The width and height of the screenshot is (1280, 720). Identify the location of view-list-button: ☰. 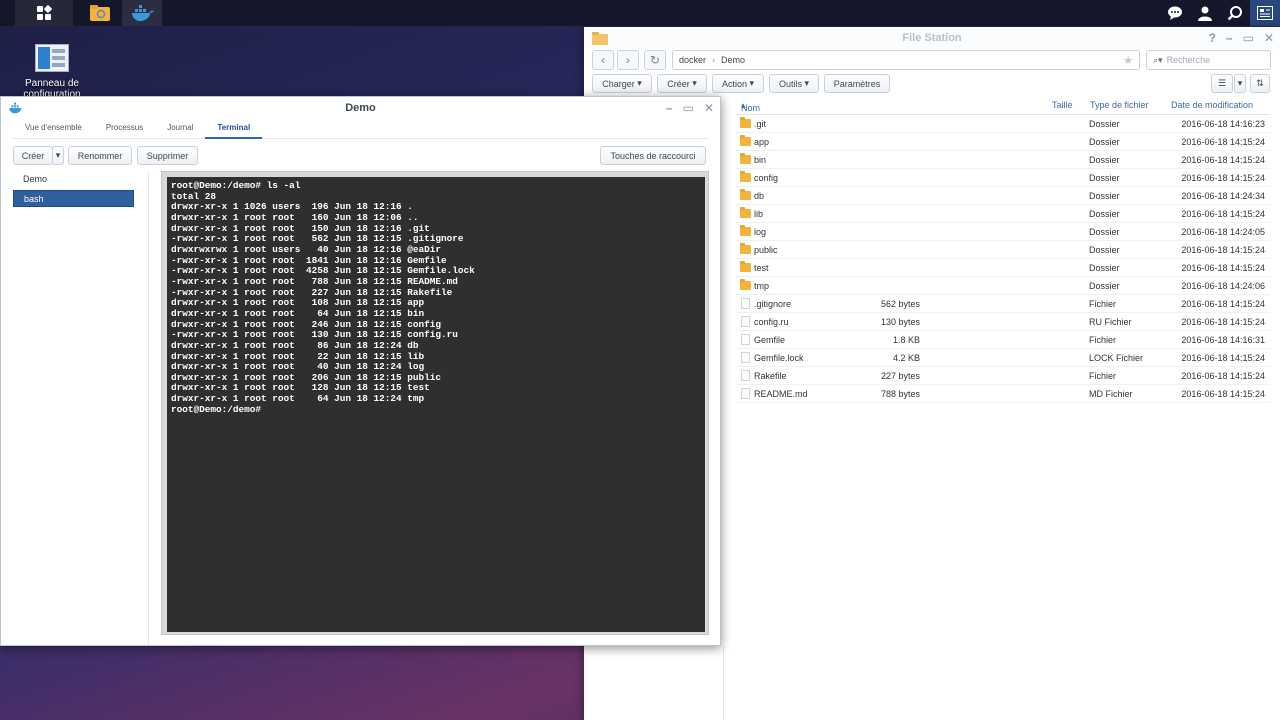
(1222, 83).